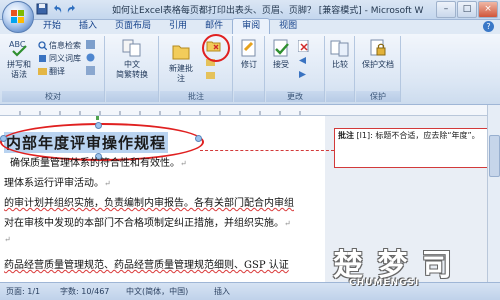 This screenshot has width=500, height=300. Describe the element at coordinates (295, 69) in the screenshot. I see `group-changes: 接受 更改` at that location.